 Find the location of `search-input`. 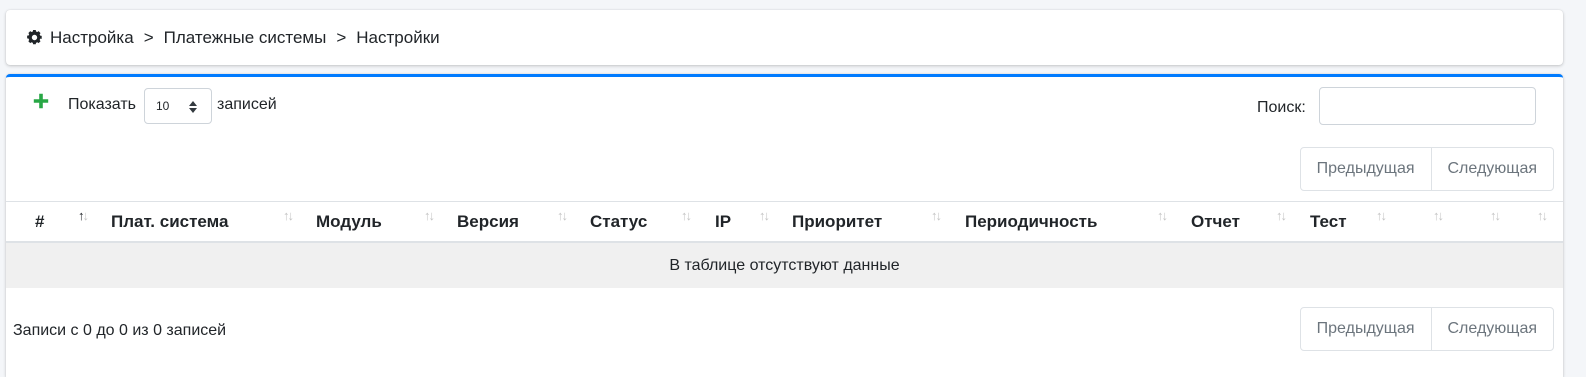

search-input is located at coordinates (1427, 106).